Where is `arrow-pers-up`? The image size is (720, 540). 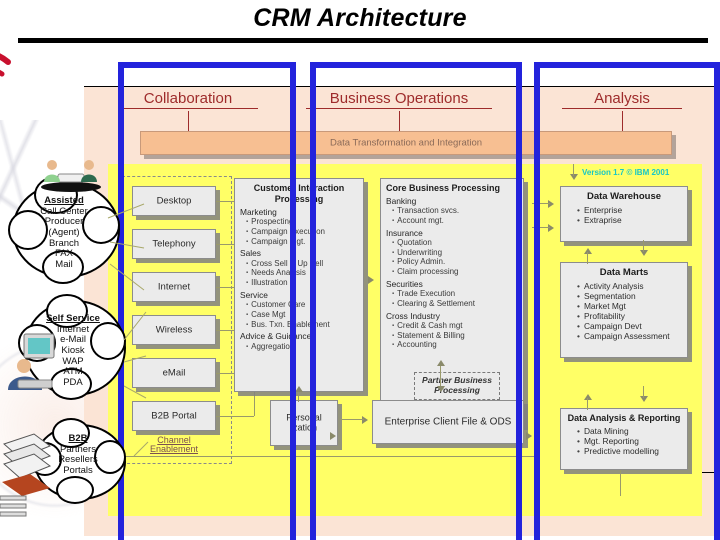
arrow-pers-up is located at coordinates (299, 389).